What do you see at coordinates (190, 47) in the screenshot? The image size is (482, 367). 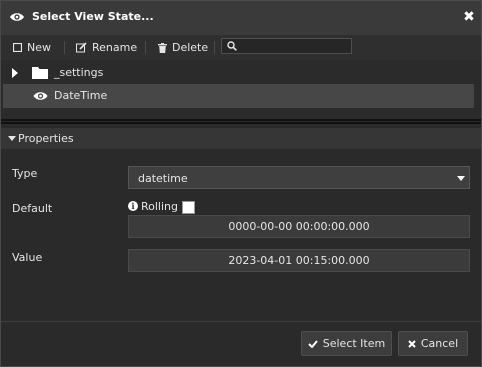 I see `delete-label: Delete` at bounding box center [190, 47].